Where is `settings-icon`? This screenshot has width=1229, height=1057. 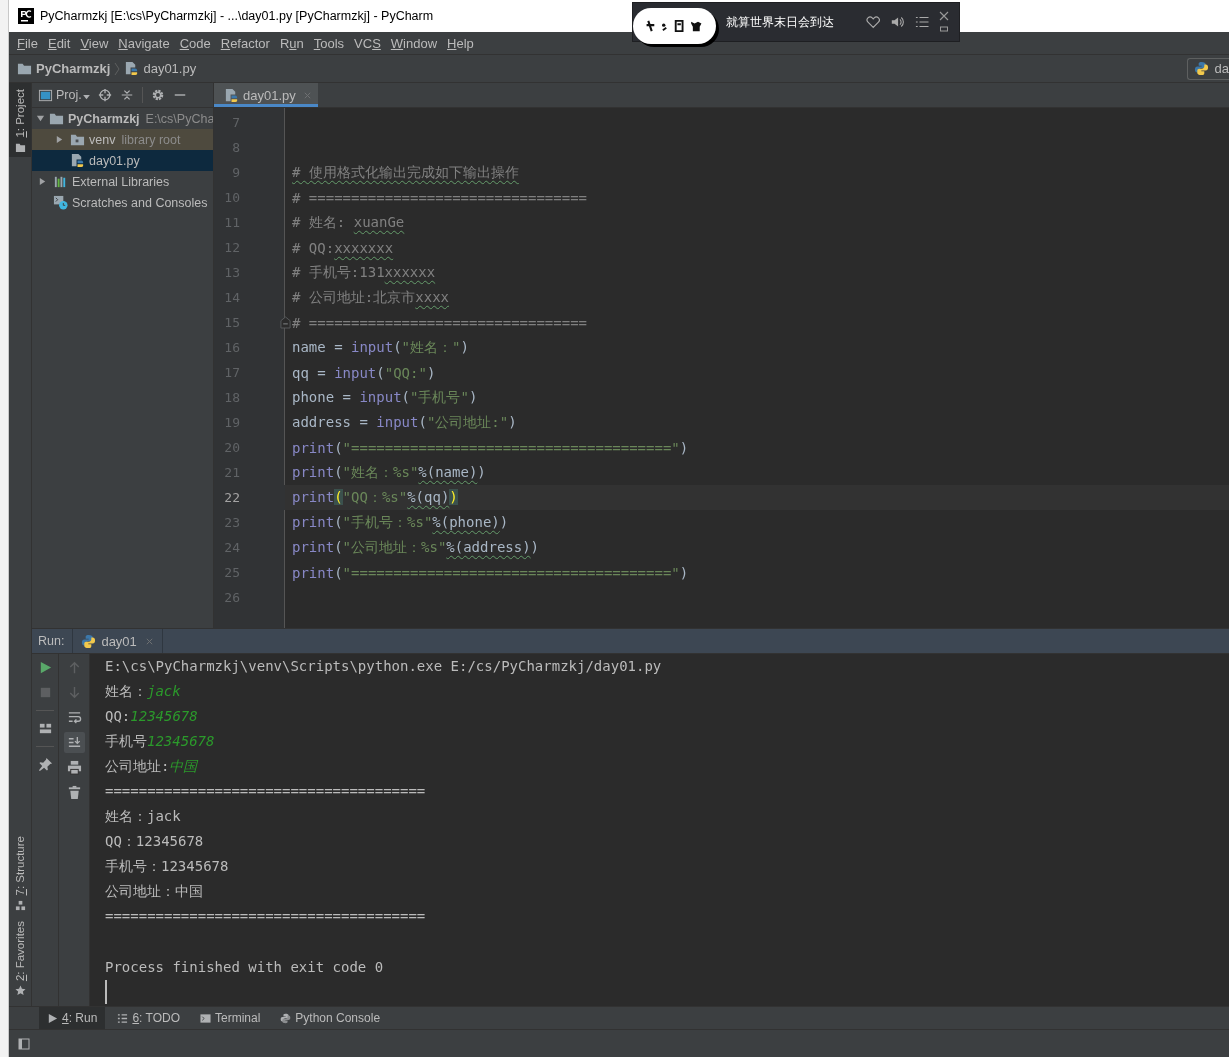 settings-icon is located at coordinates (157, 95).